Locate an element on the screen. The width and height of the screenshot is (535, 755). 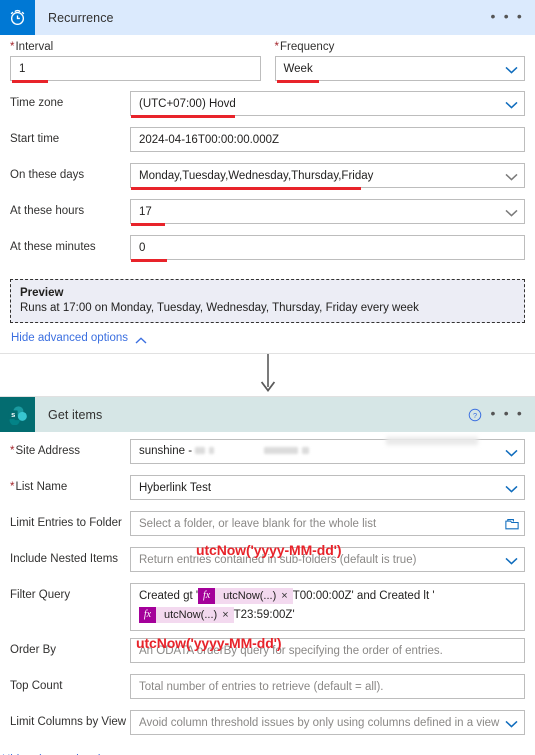
filter-query-prefix: Created gt ' is located at coordinates (169, 596).